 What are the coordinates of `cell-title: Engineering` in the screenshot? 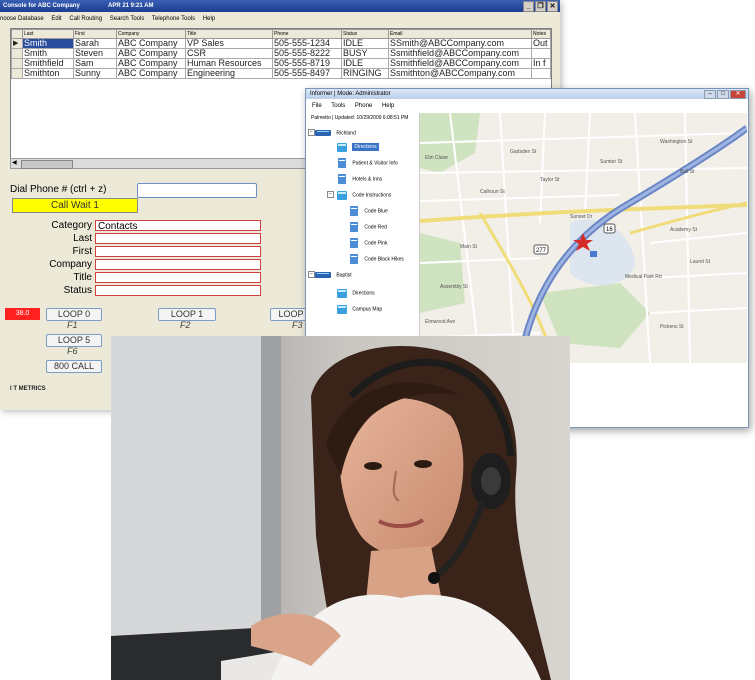 It's located at (229, 73).